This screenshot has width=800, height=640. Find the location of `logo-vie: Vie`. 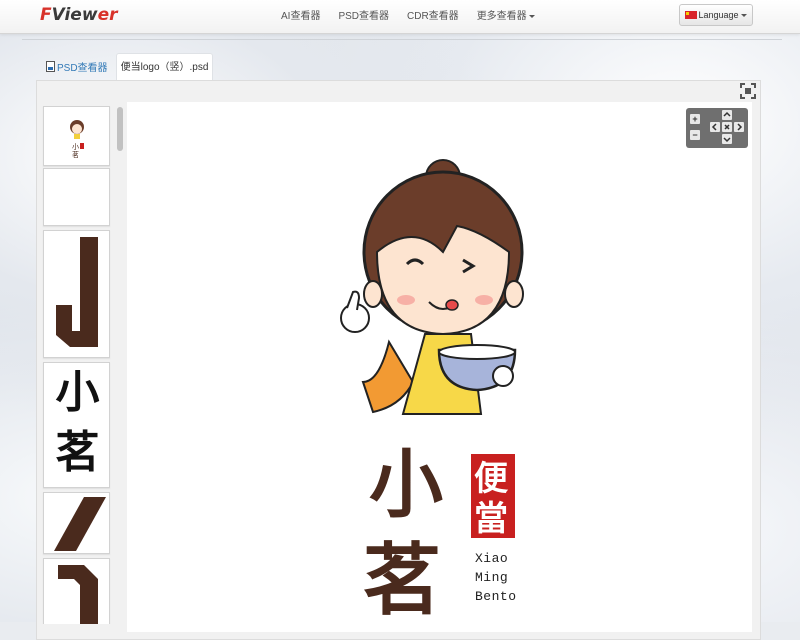

logo-vie: Vie is located at coordinates (66, 15).